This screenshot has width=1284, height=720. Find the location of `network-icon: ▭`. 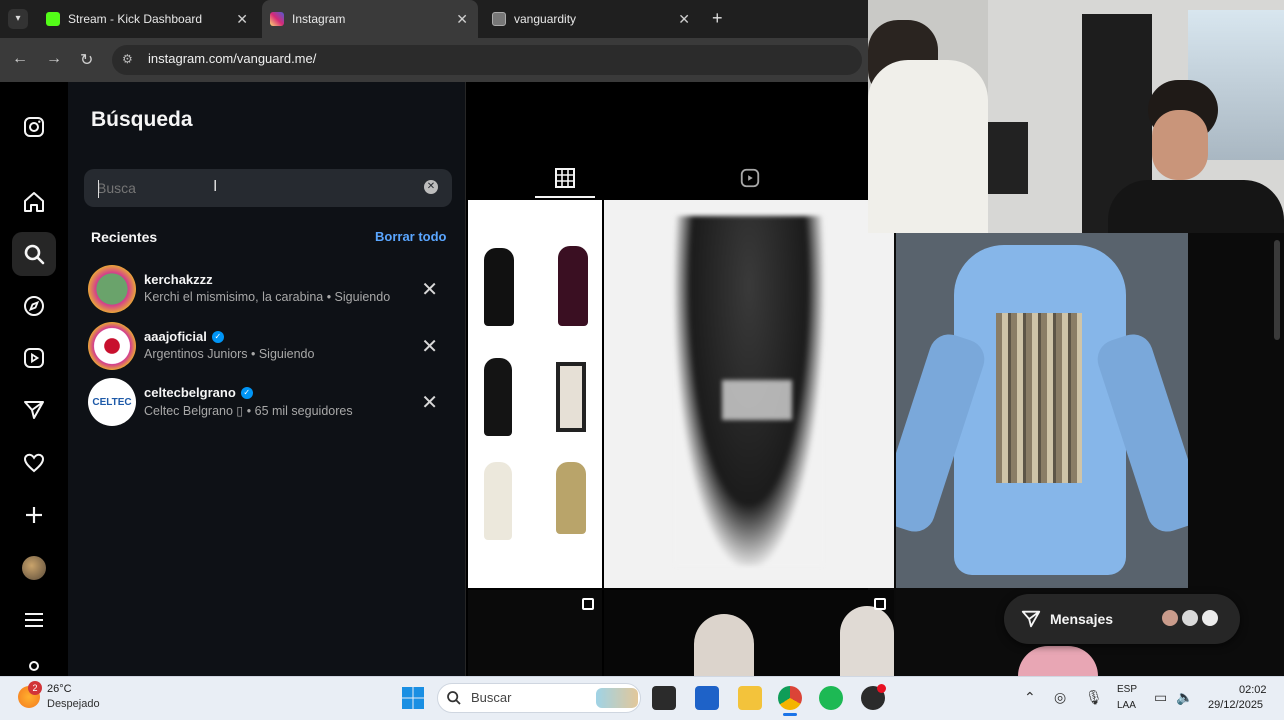

network-icon: ▭ is located at coordinates (1160, 697).